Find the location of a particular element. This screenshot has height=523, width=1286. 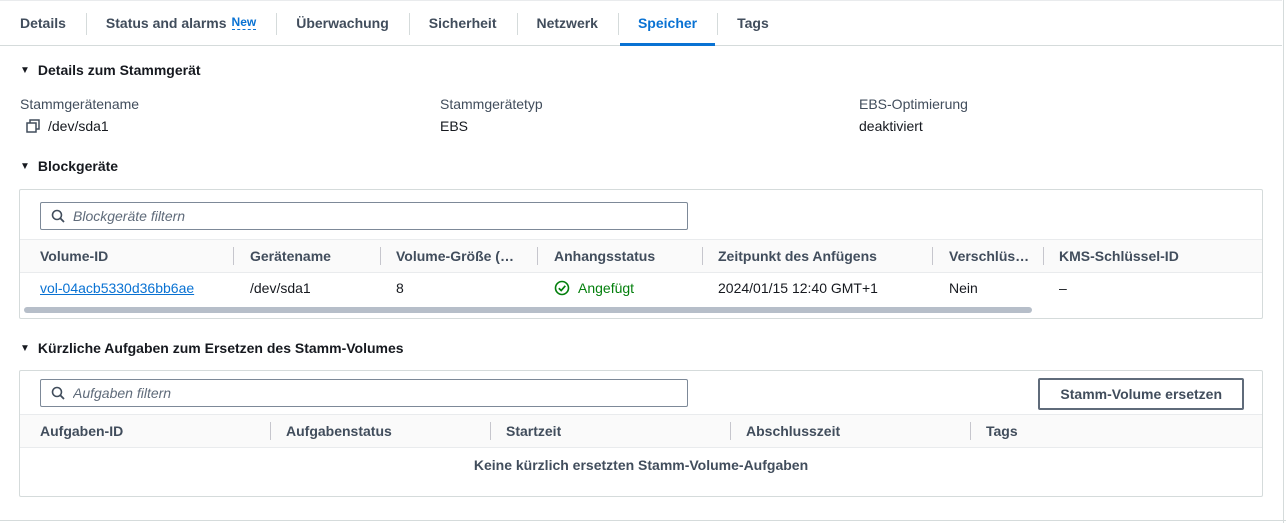

tab-label: Sicherheit is located at coordinates (462, 23).